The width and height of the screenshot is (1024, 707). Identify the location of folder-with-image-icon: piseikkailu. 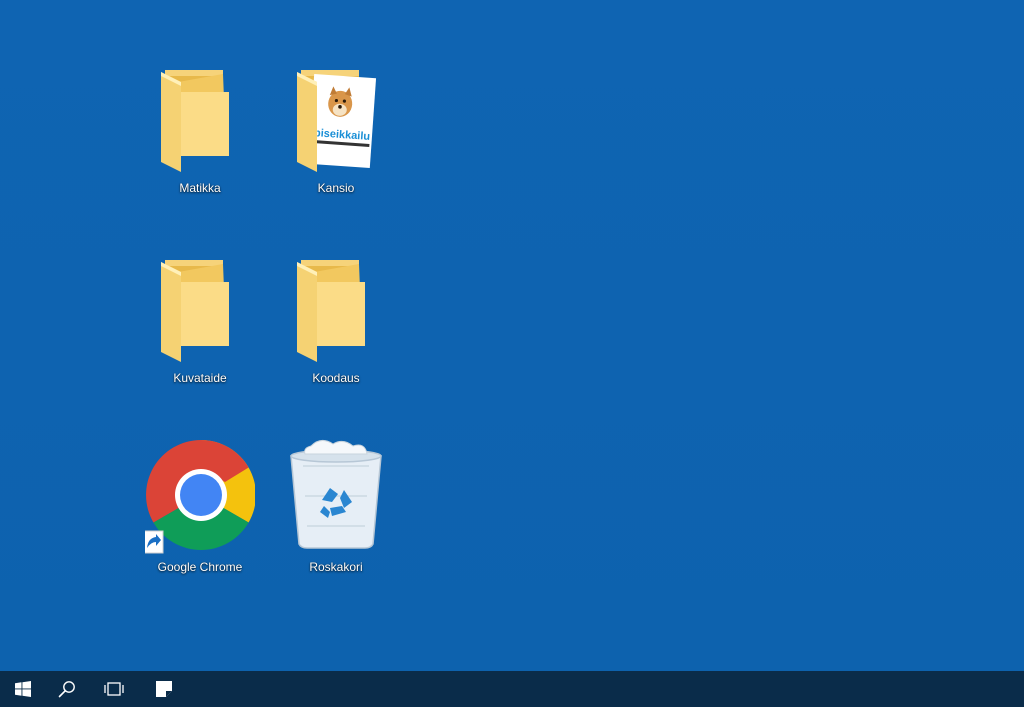
(337, 121).